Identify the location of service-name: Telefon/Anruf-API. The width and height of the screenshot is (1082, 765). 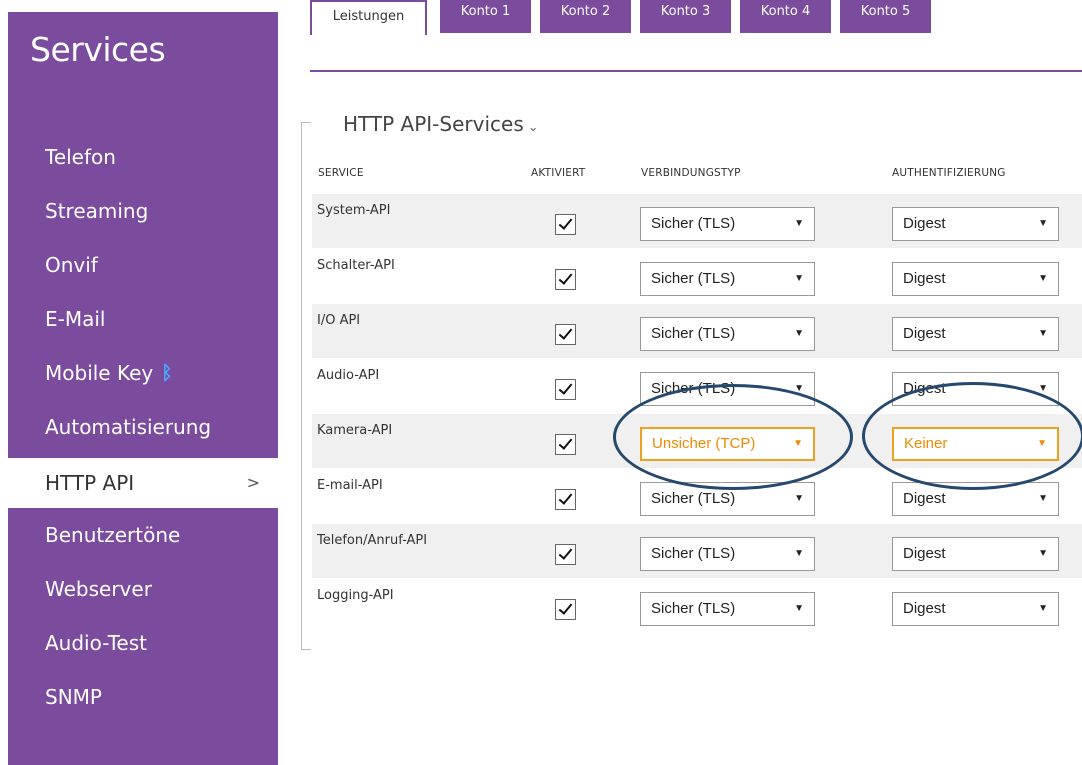
(372, 540).